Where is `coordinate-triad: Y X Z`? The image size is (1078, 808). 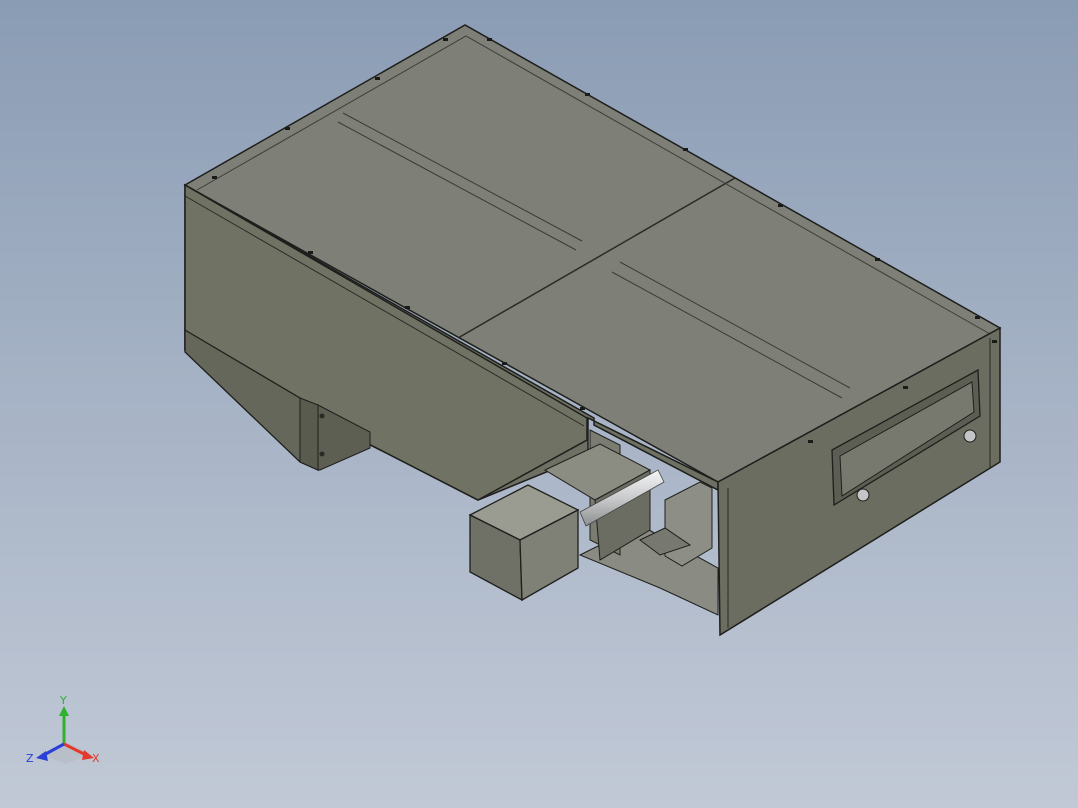 coordinate-triad: Y X Z is located at coordinates (66, 733).